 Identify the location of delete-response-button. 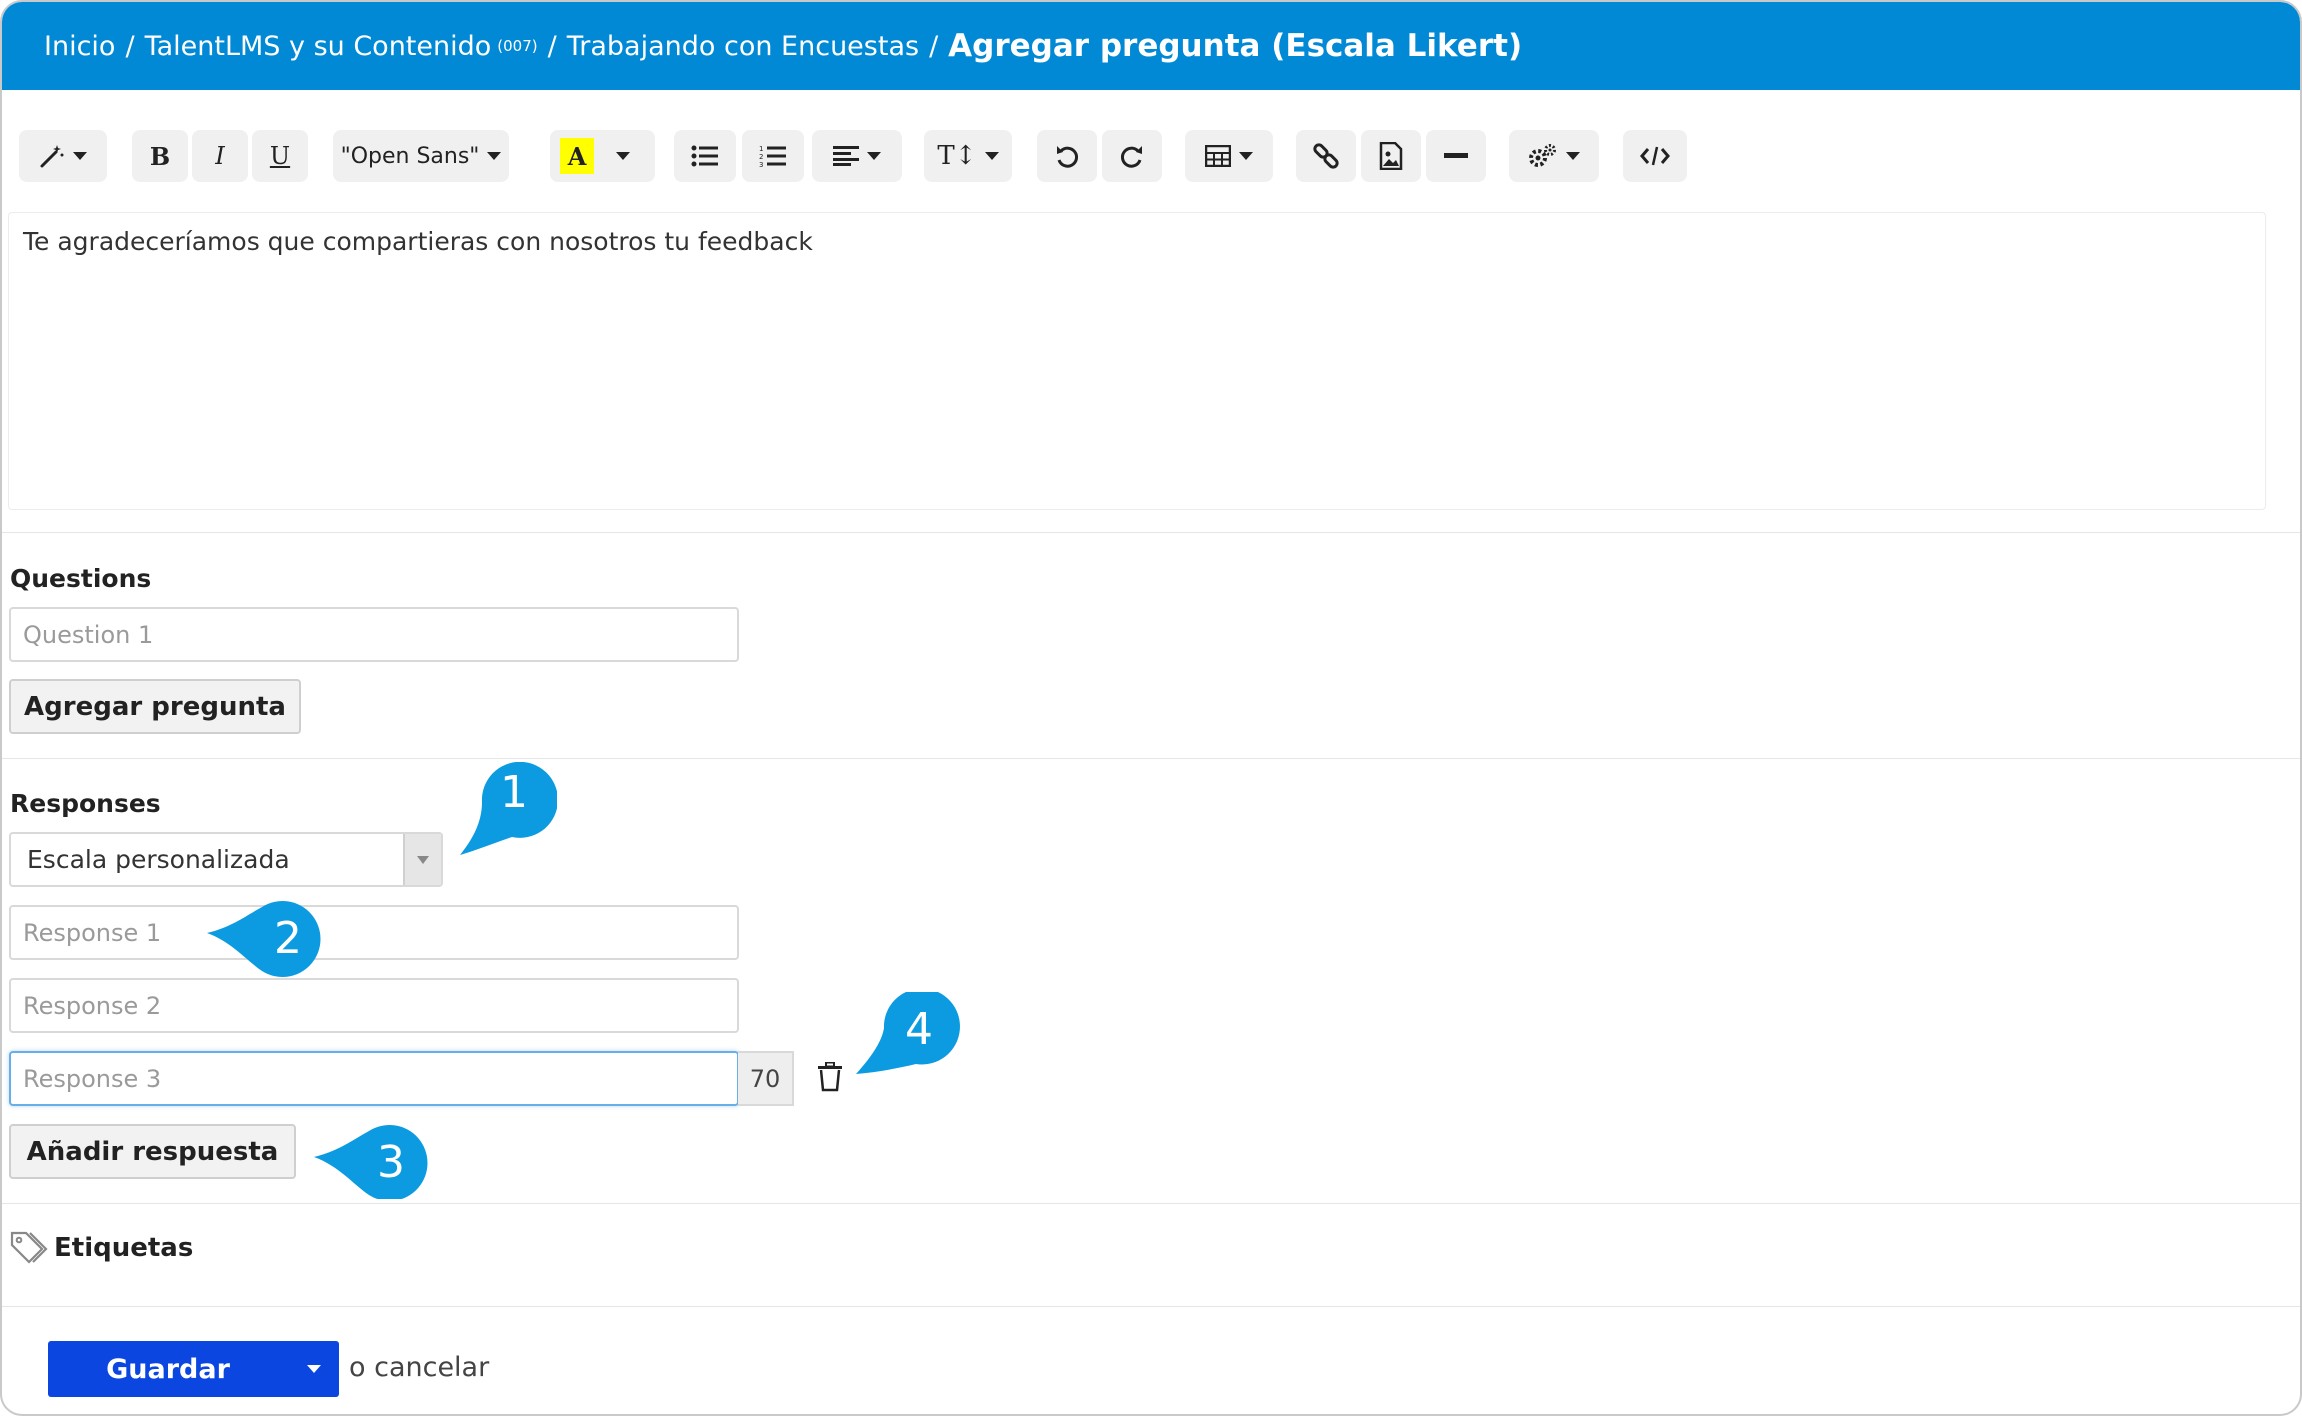
(830, 1078).